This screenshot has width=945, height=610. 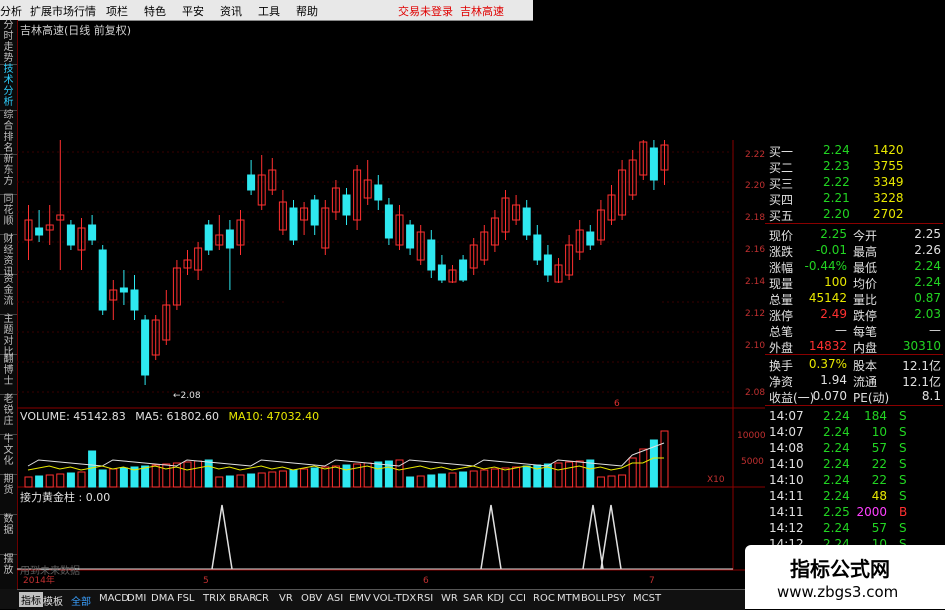 I want to click on stat-value: 1.94, so click(x=833, y=380).